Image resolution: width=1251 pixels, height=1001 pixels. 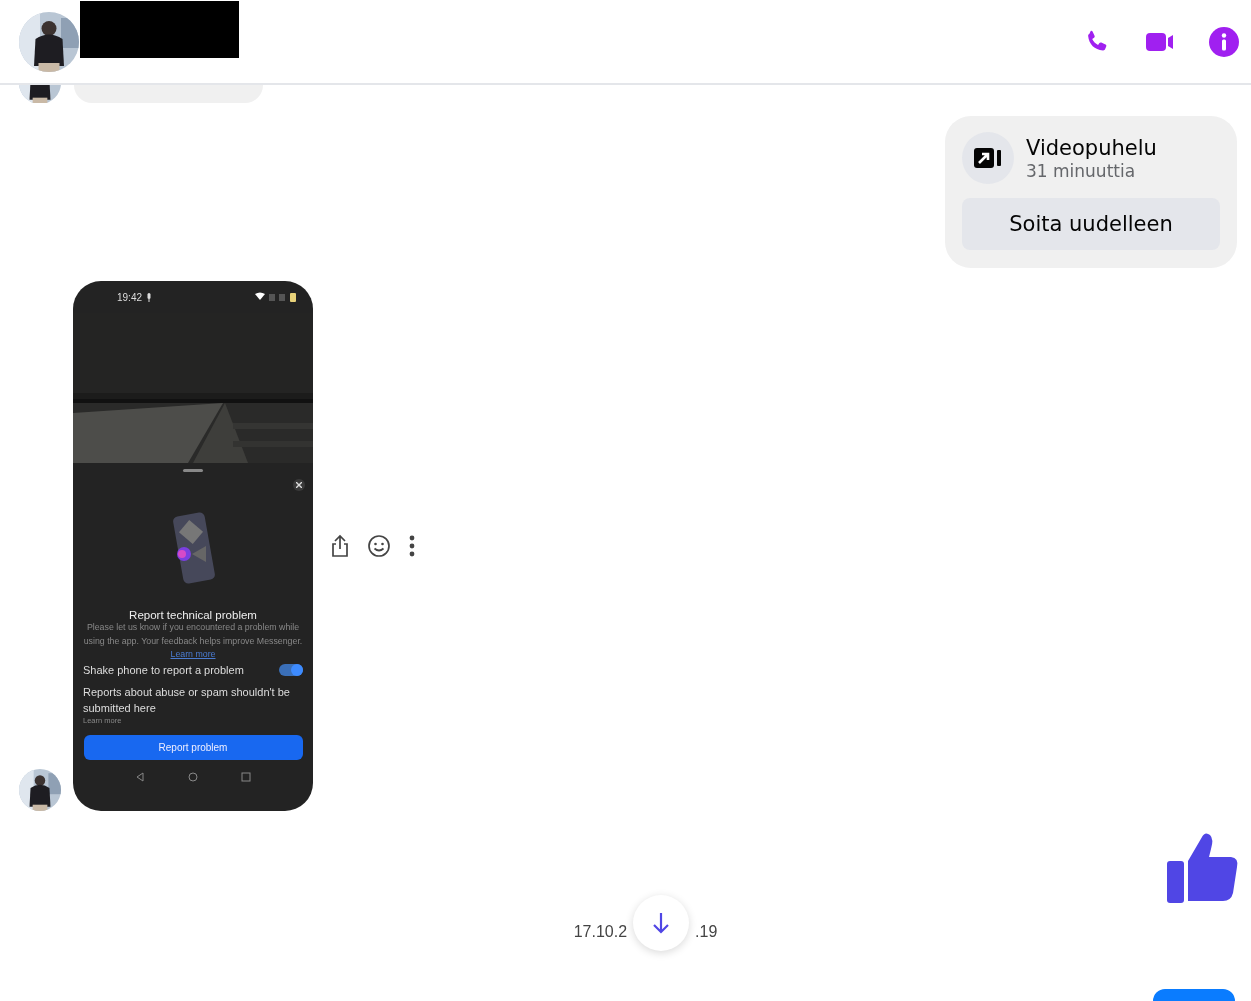 I want to click on smiley-icon, so click(x=379, y=546).